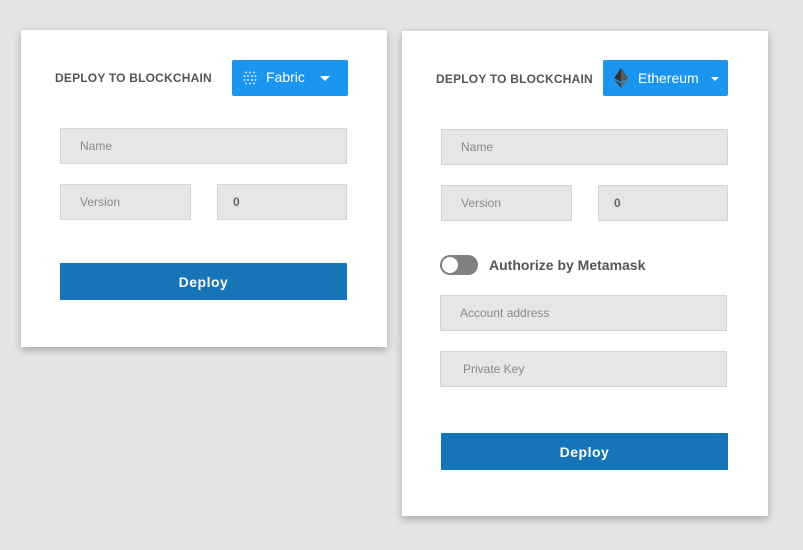  What do you see at coordinates (250, 78) in the screenshot?
I see `fabric-icon` at bounding box center [250, 78].